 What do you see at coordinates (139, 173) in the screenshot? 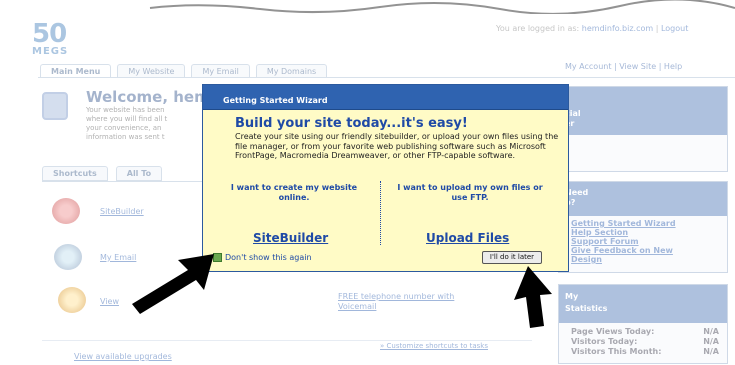
I see `tab-all-tools: All To` at bounding box center [139, 173].